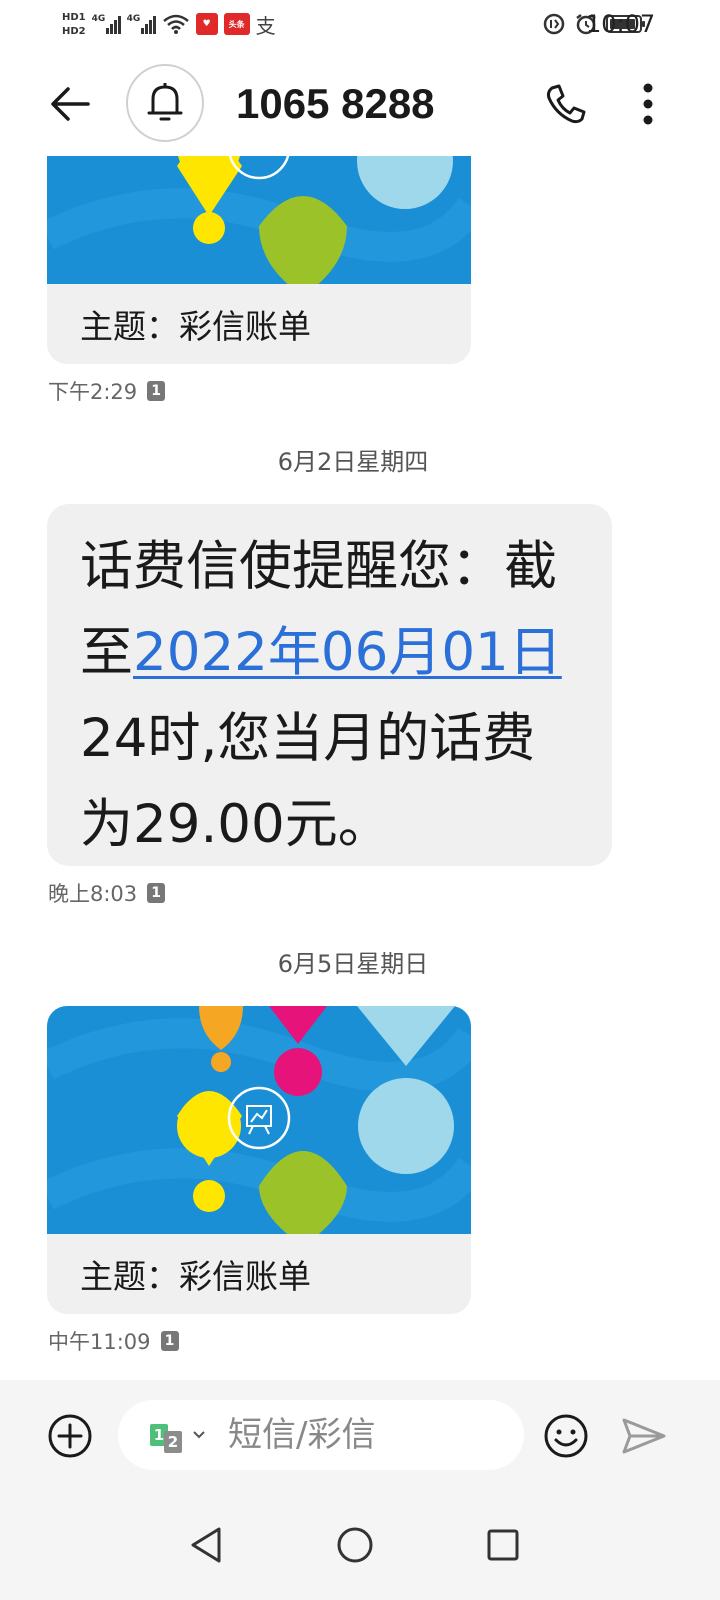 The width and height of the screenshot is (720, 1600). I want to click on nav-back-button, so click(205, 1545).